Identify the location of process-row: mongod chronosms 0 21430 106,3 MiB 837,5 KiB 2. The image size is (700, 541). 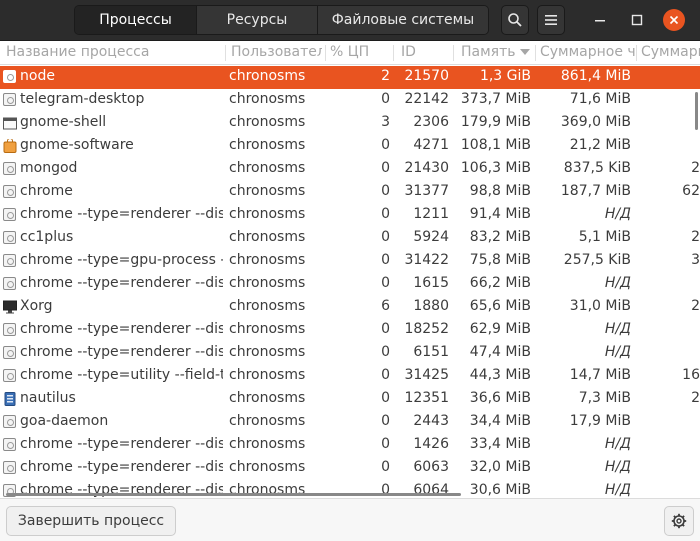
(350, 169).